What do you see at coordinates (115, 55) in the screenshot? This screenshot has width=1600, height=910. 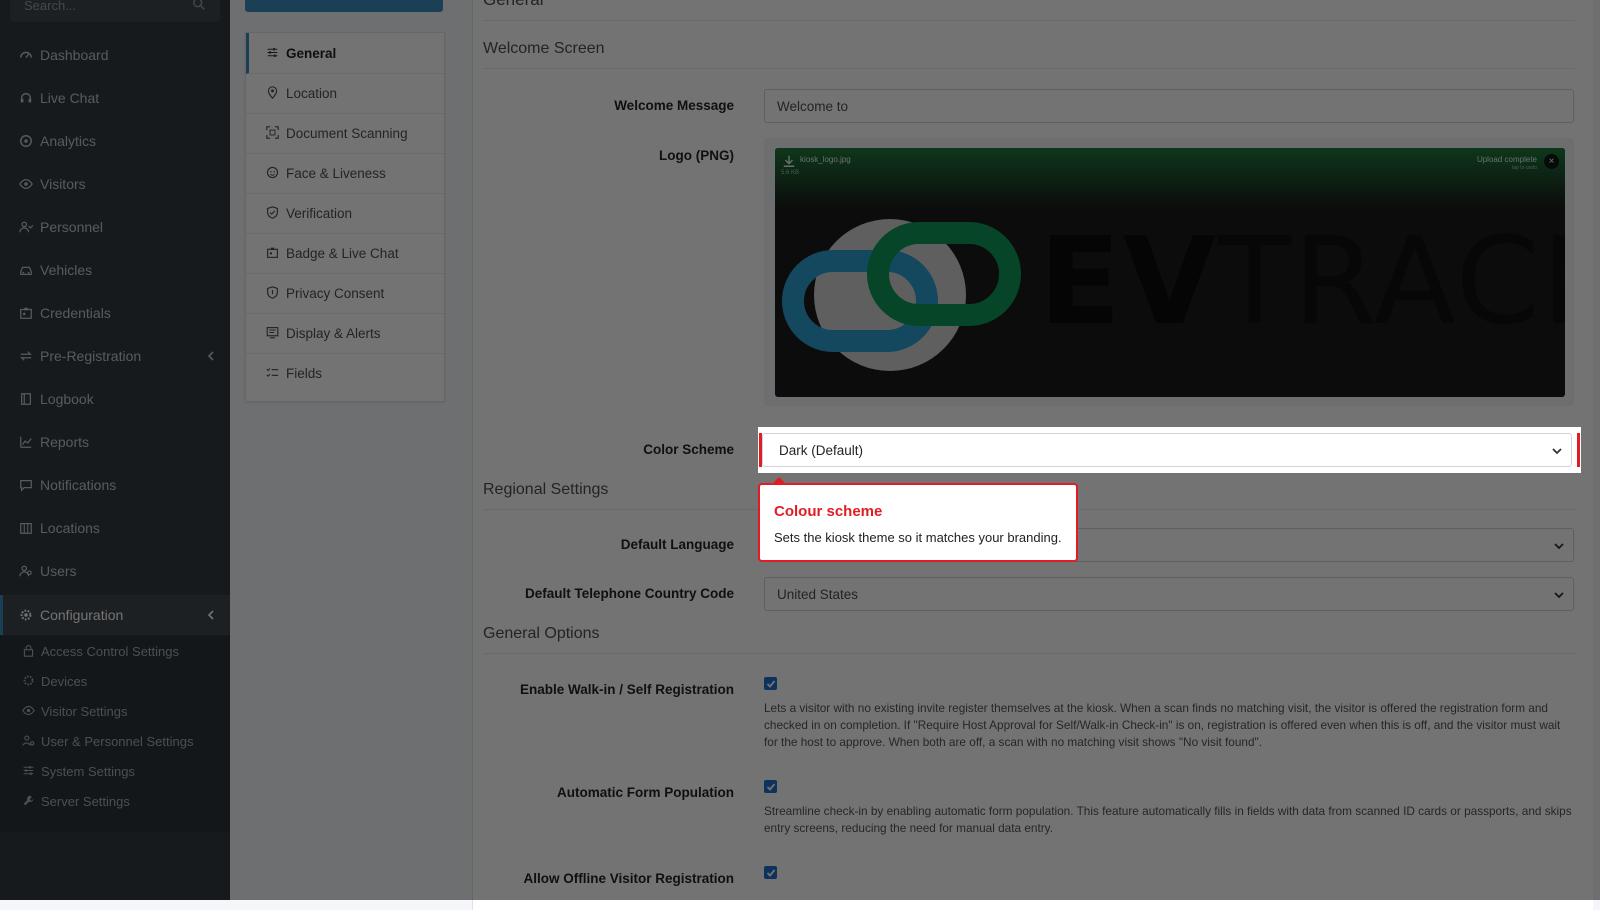 I see `sidebar-item-dashboard: Dashboard` at bounding box center [115, 55].